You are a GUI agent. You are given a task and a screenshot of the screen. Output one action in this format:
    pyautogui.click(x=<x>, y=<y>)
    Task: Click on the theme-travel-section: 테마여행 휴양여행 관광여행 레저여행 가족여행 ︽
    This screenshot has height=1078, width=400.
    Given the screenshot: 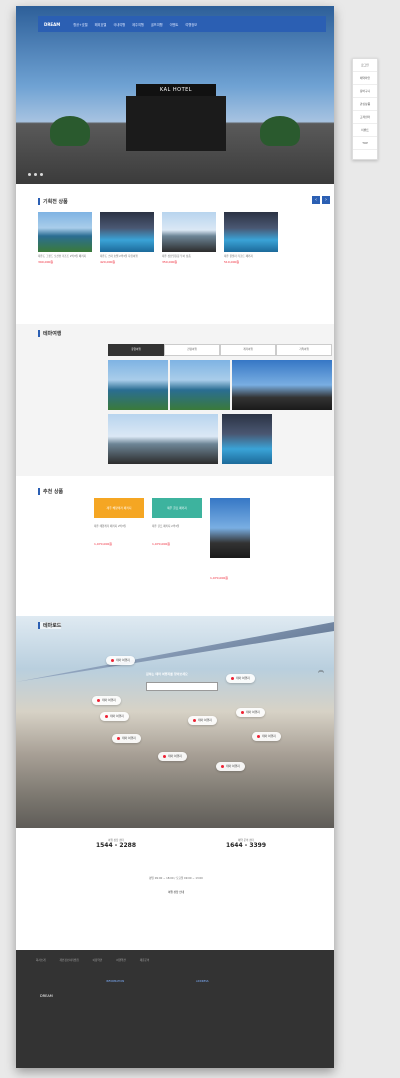 What is the action you would take?
    pyautogui.click(x=175, y=400)
    